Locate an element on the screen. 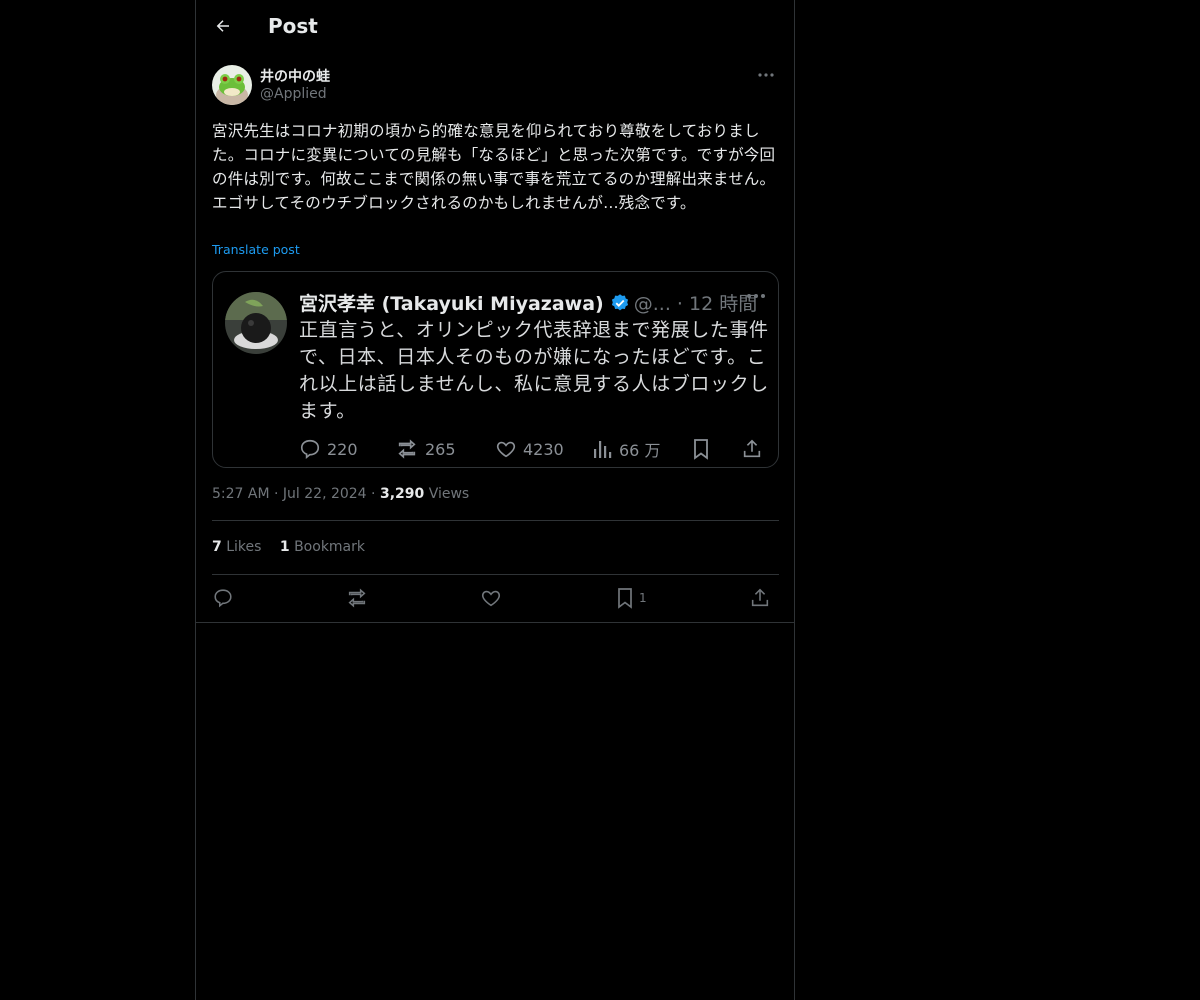 This screenshot has height=1000, width=1200. embedded-repost: 265 is located at coordinates (425, 449).